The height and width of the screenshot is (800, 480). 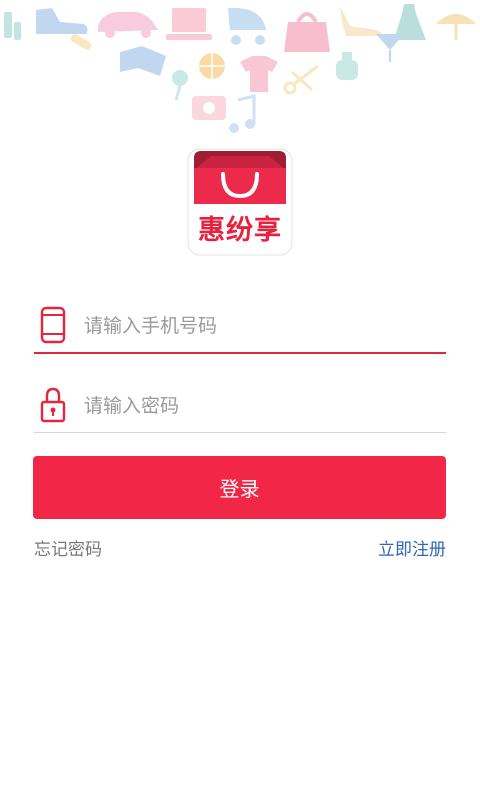 What do you see at coordinates (259, 326) in the screenshot?
I see `phone-input` at bounding box center [259, 326].